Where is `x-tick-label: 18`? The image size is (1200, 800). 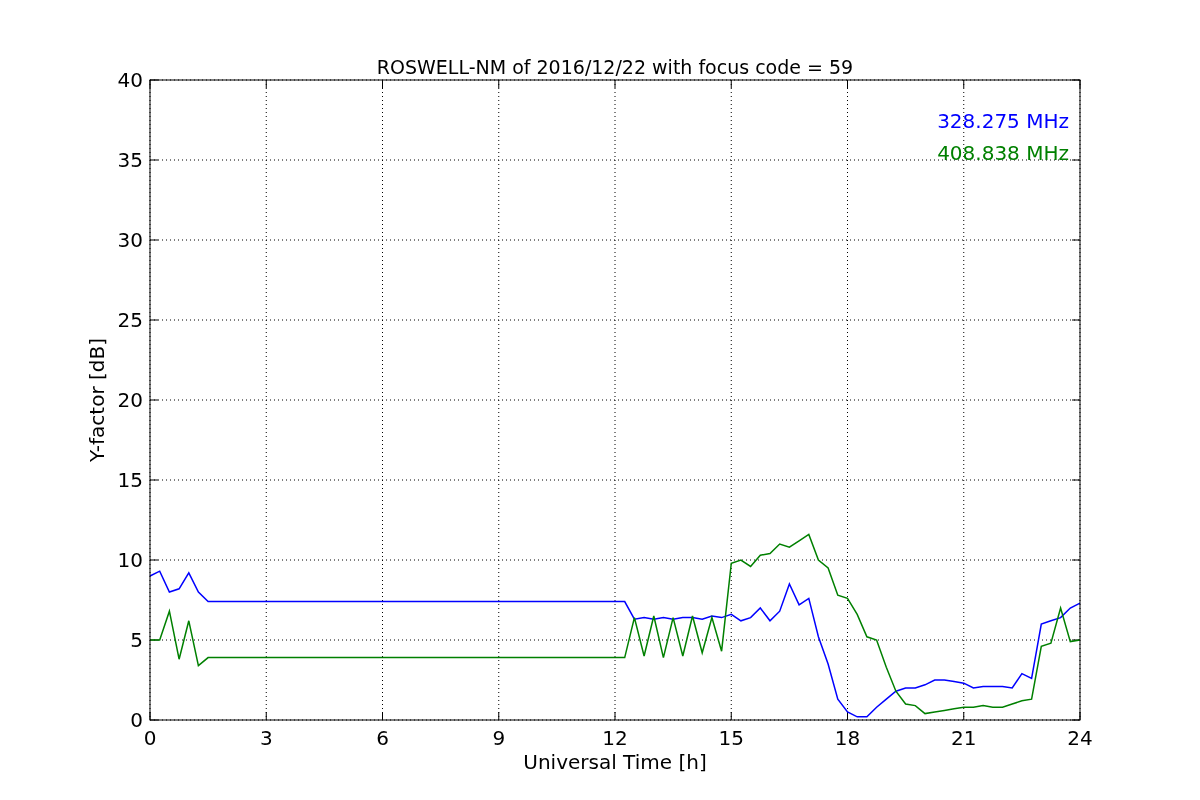 x-tick-label: 18 is located at coordinates (847, 738).